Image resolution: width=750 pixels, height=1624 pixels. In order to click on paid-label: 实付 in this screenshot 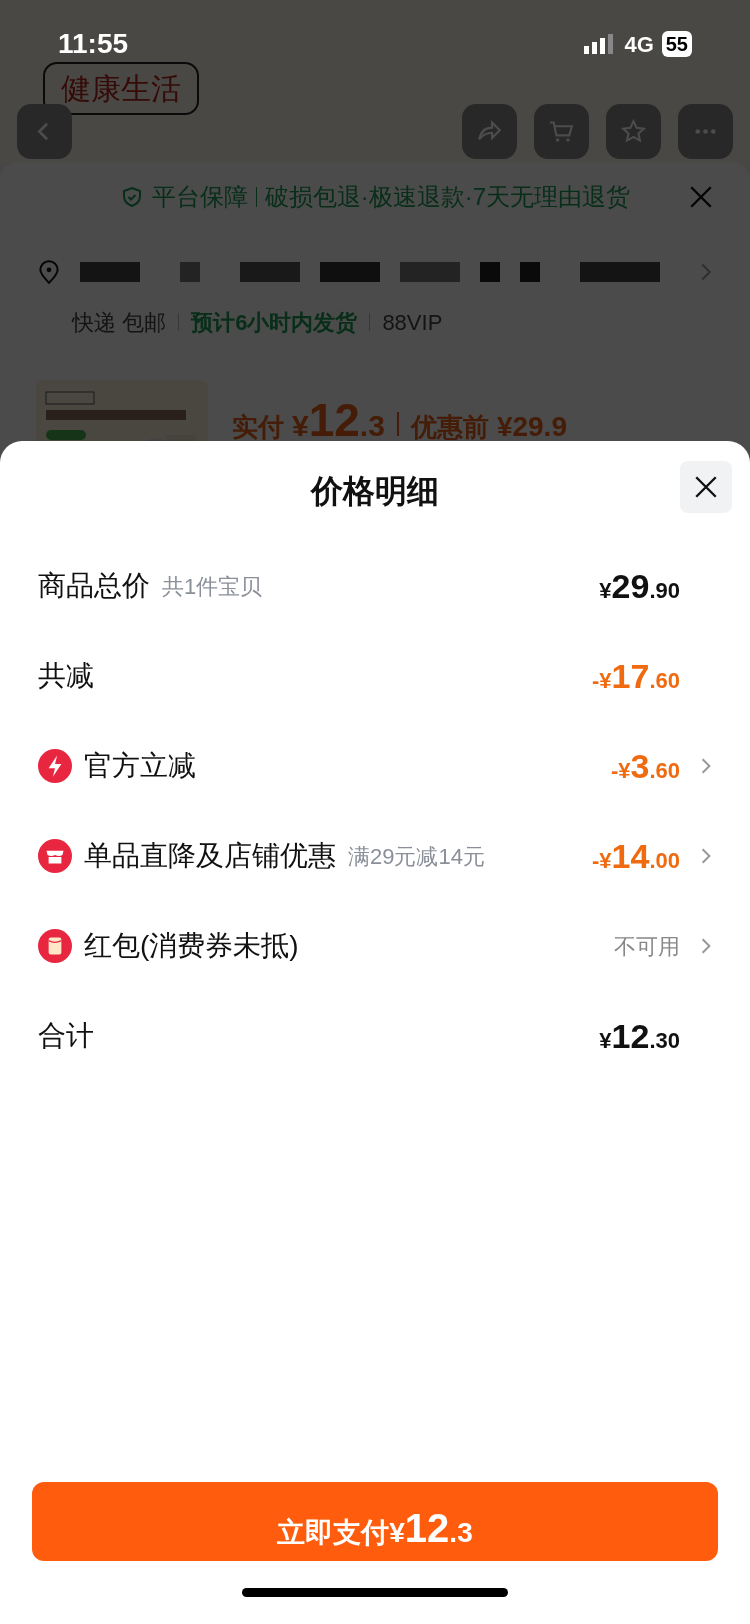, I will do `click(258, 427)`.